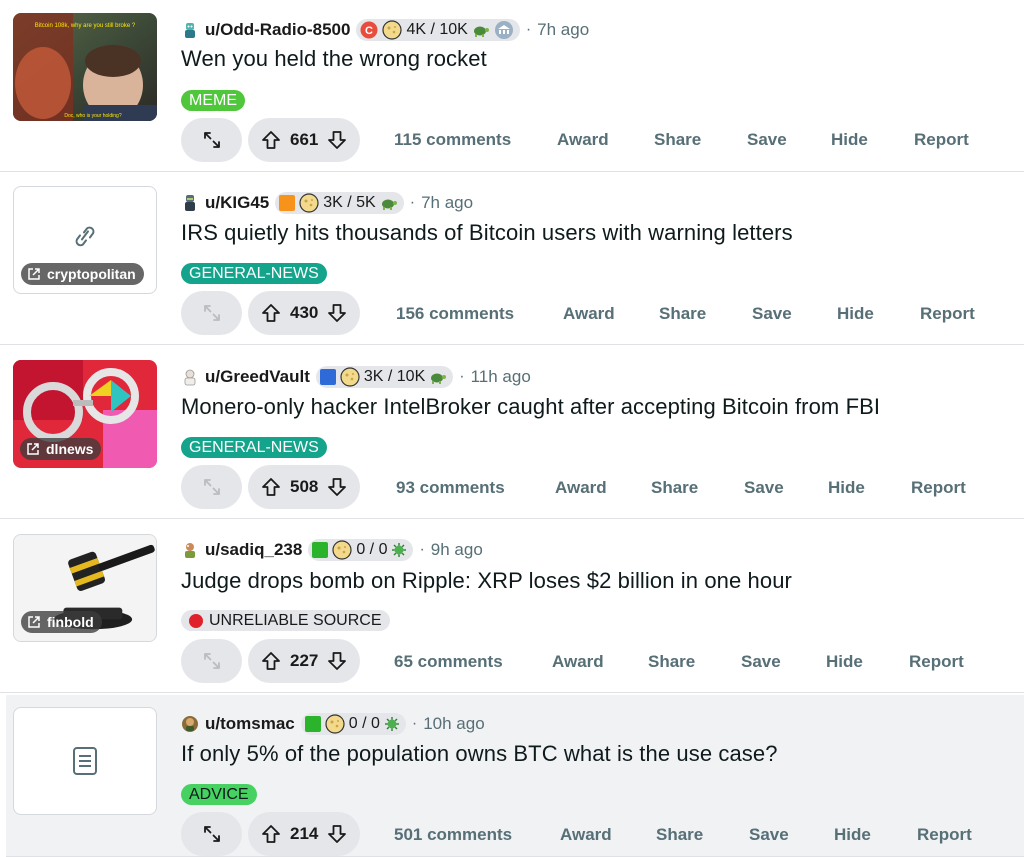  I want to click on expand-icon, so click(211, 140).